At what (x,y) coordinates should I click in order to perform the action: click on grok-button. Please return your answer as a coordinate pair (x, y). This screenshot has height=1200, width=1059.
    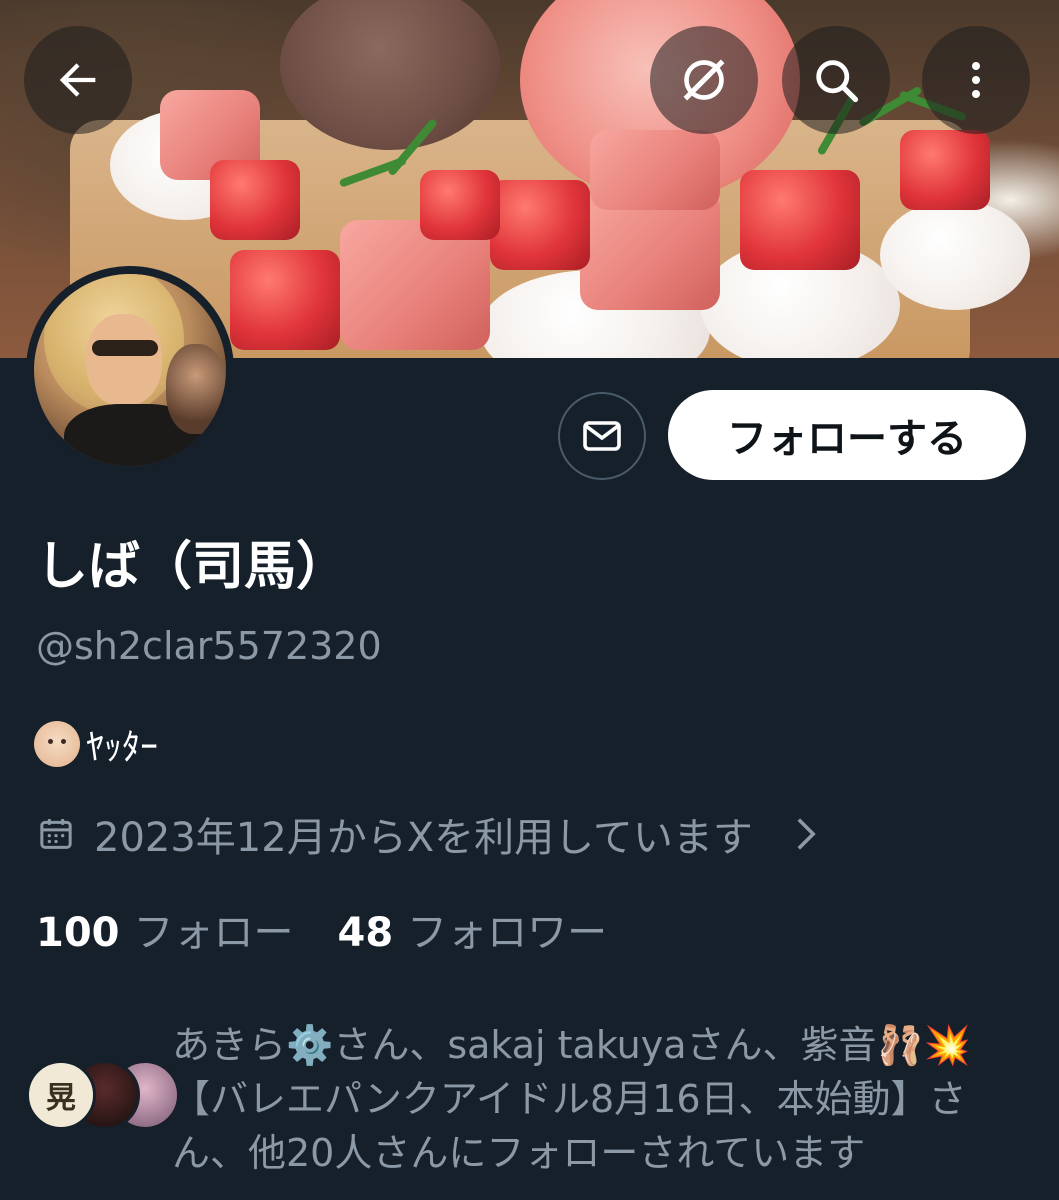
    Looking at the image, I should click on (704, 80).